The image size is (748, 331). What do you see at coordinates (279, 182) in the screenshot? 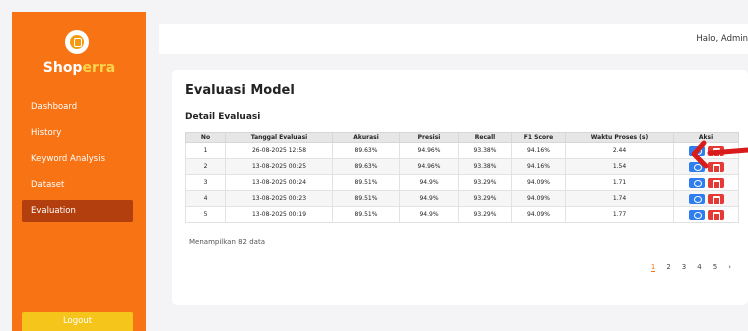
I see `cell-date: 13-08-2025 00:24` at bounding box center [279, 182].